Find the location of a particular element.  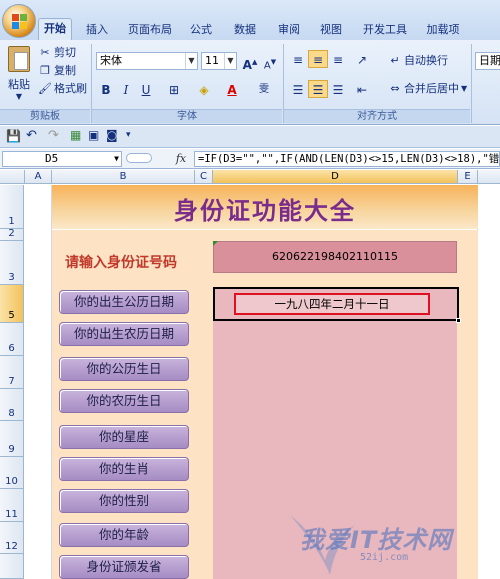

fill-handle is located at coordinates (458, 320).